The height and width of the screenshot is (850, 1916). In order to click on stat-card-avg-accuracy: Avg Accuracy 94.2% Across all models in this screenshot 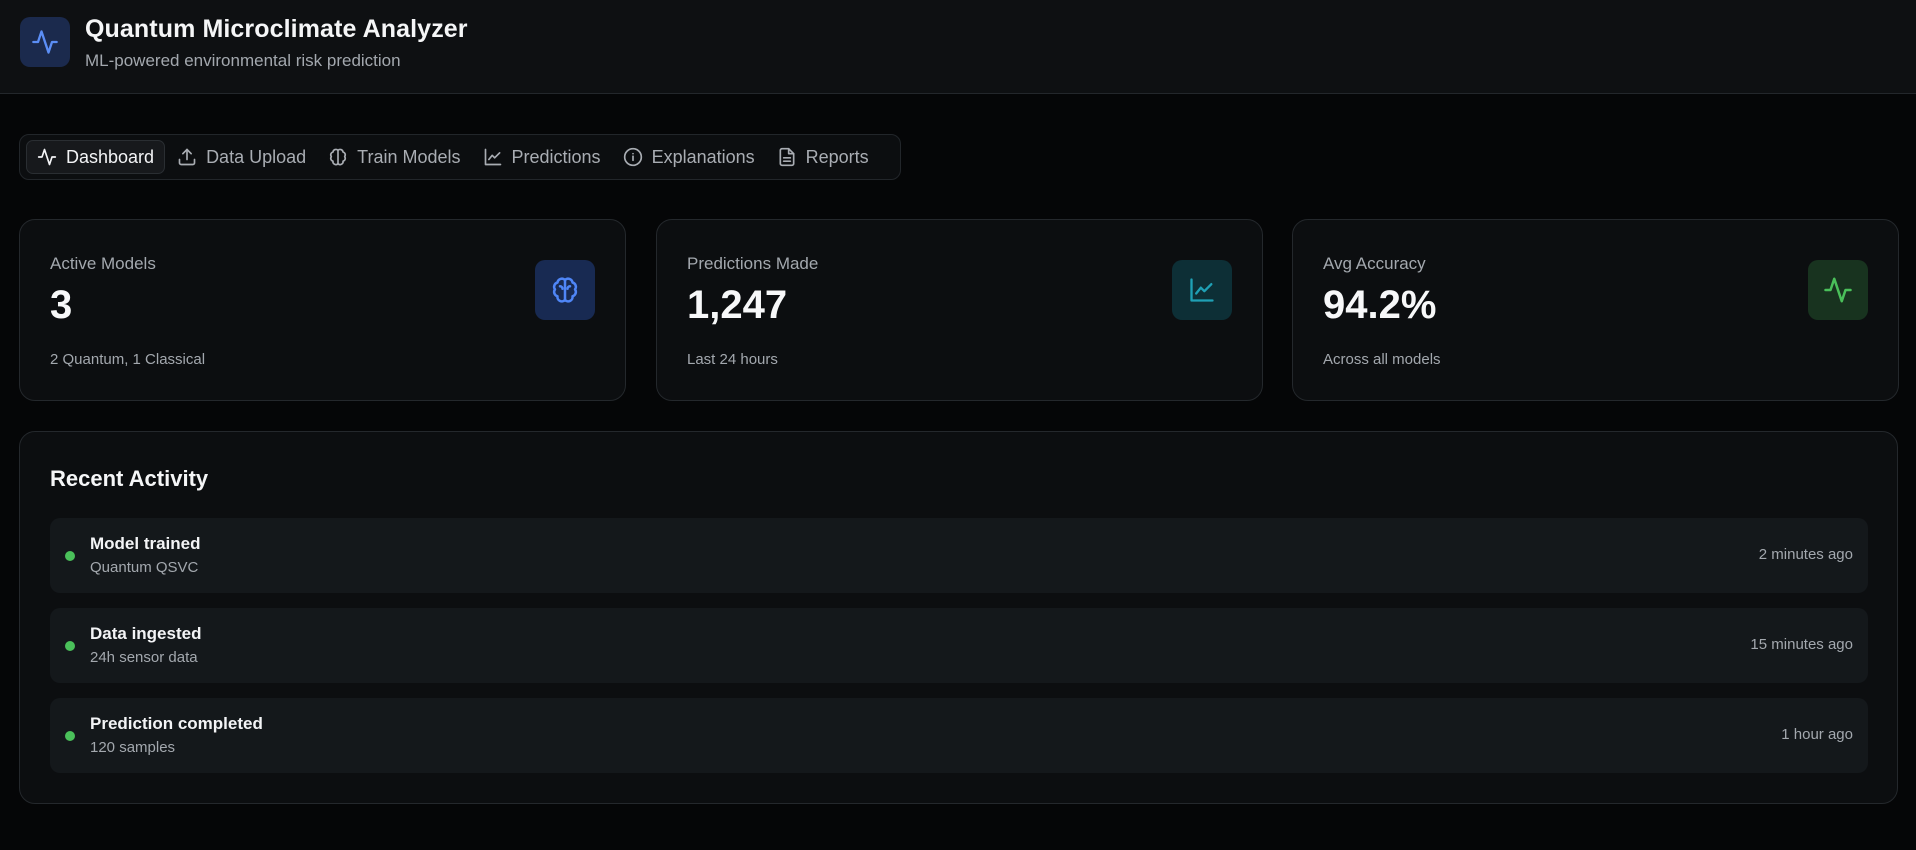, I will do `click(1595, 310)`.